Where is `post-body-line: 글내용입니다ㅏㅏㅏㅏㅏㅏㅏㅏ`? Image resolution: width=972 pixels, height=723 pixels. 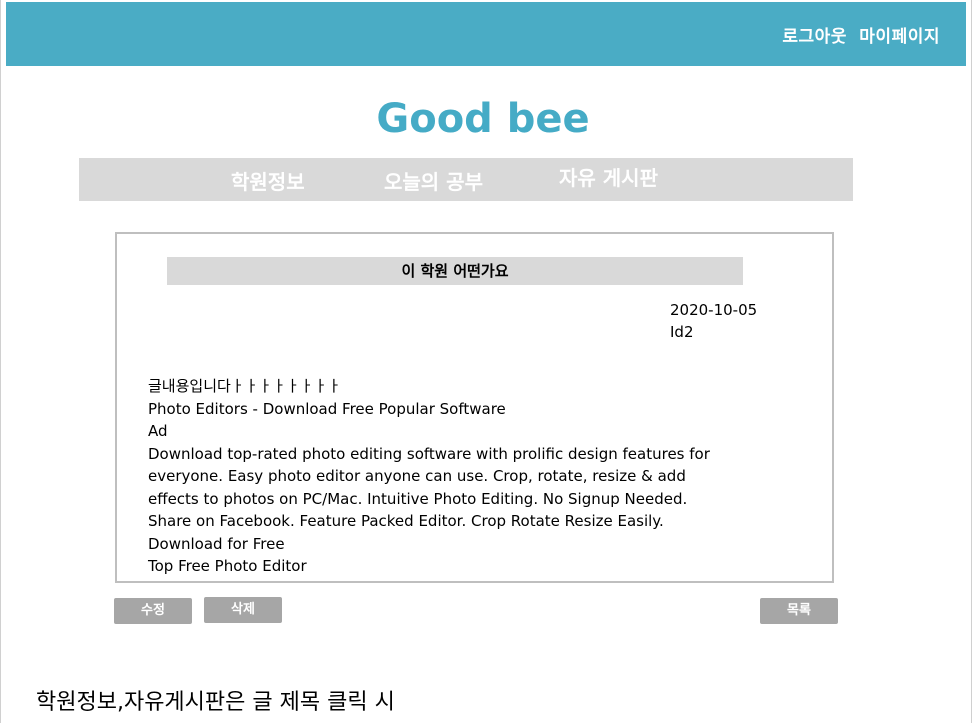
post-body-line: 글내용입니다ㅏㅏㅏㅏㅏㅏㅏㅏ is located at coordinates (245, 386).